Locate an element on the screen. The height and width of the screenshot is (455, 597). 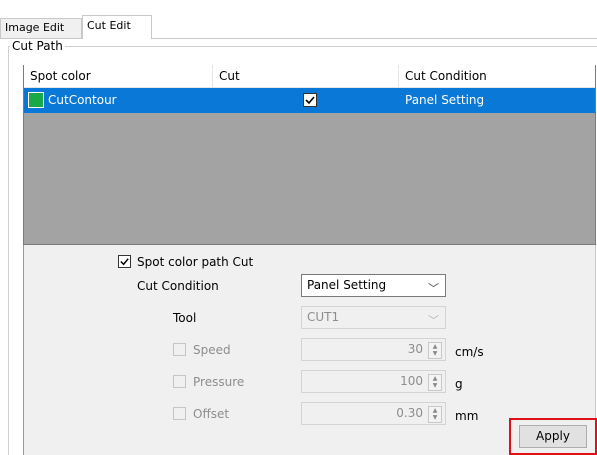
group-box-border-left is located at coordinates (8, 250).